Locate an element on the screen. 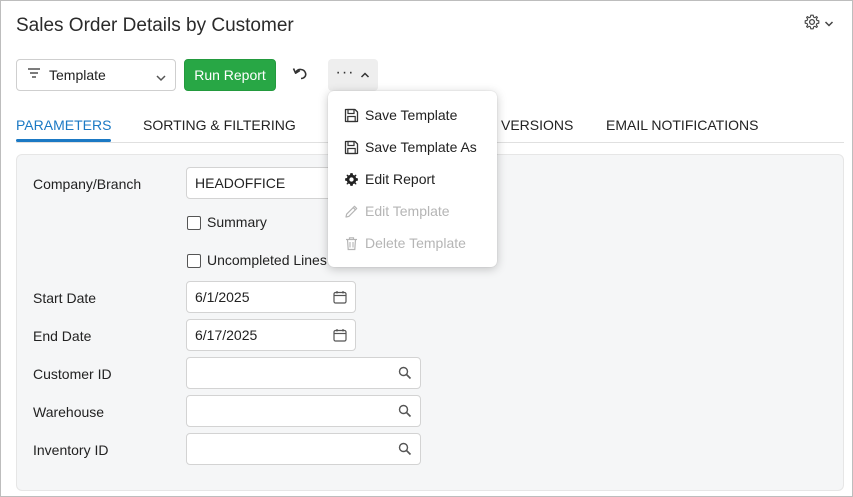 The image size is (853, 497). pencil-icon is located at coordinates (351, 211).